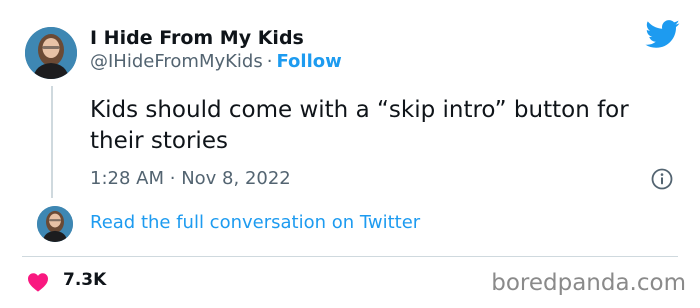  What do you see at coordinates (236, 178) in the screenshot?
I see `tweet-date: Nov 8, 2022` at bounding box center [236, 178].